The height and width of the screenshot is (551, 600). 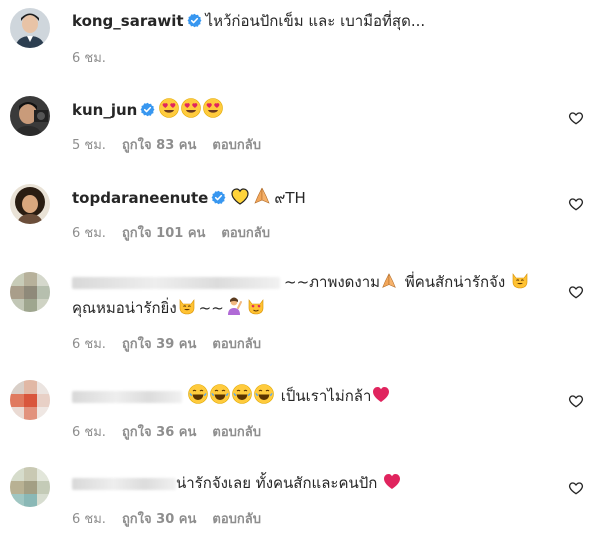 What do you see at coordinates (159, 519) in the screenshot?
I see `like-count: ถูกใจ 30 คน` at bounding box center [159, 519].